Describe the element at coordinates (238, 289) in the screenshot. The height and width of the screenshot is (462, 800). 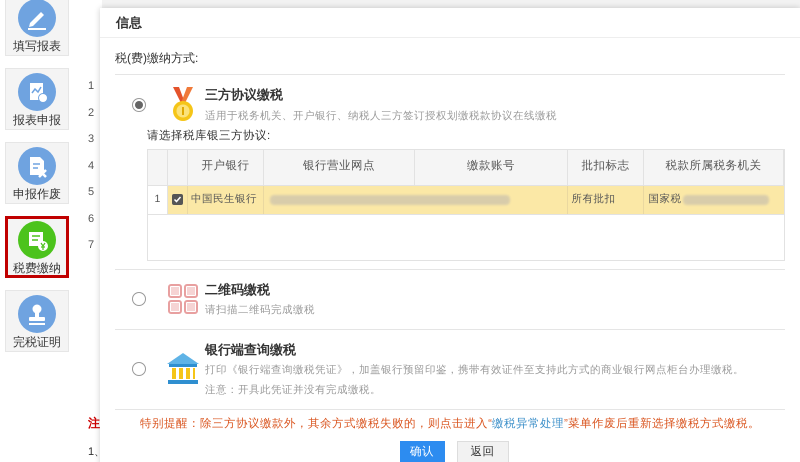
I see `option-title: 二维码缴税` at that location.